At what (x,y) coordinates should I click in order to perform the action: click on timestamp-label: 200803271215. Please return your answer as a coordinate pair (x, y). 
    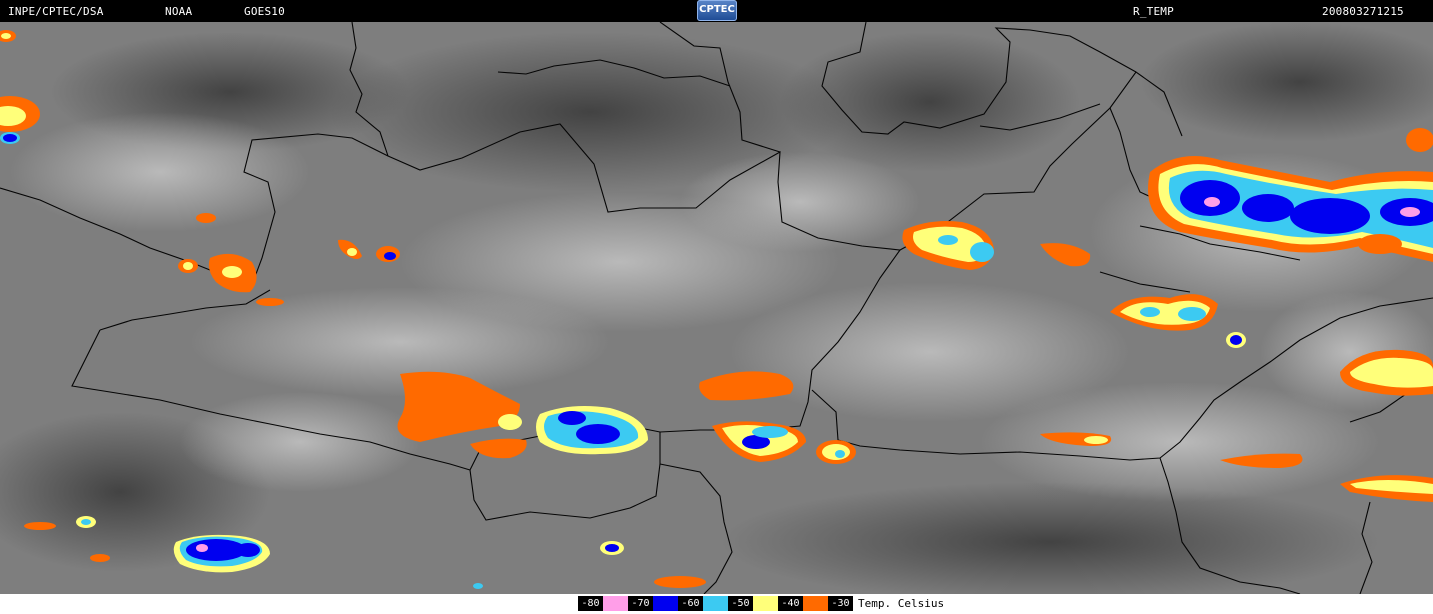
    Looking at the image, I should click on (1363, 11).